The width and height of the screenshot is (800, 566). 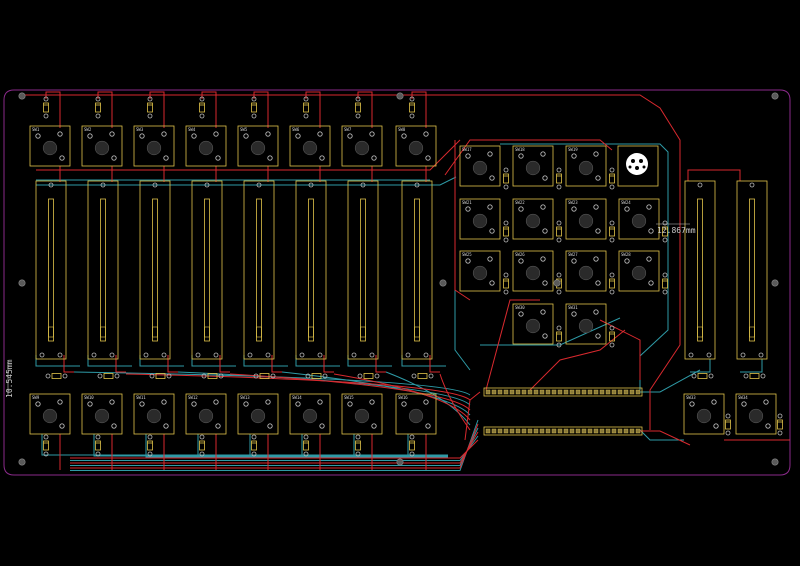 What do you see at coordinates (520, 202) in the screenshot?
I see `reference-designator: SW22` at bounding box center [520, 202].